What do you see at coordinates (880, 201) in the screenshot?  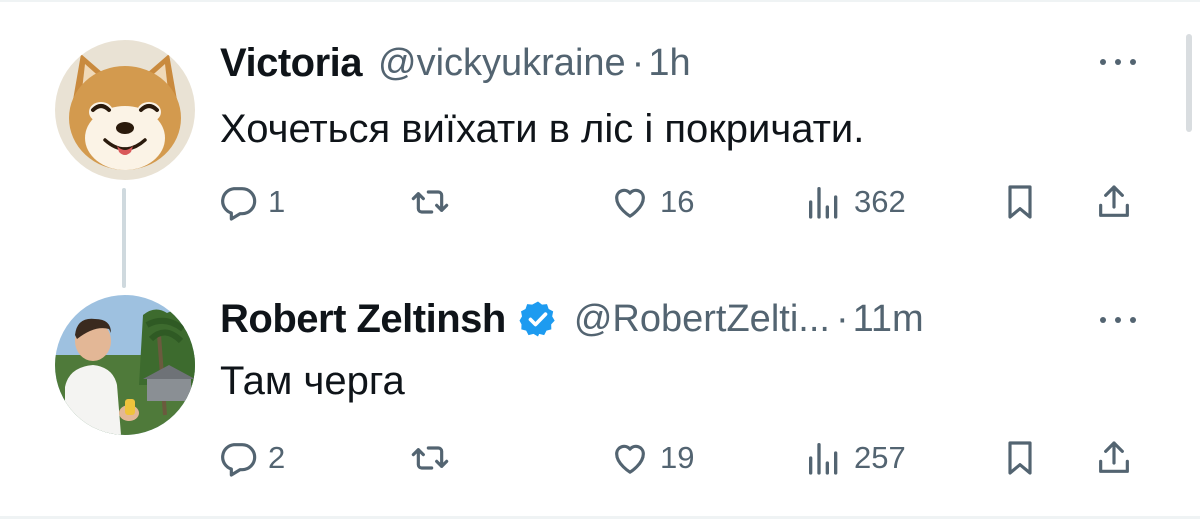 I see `view-count: 362` at bounding box center [880, 201].